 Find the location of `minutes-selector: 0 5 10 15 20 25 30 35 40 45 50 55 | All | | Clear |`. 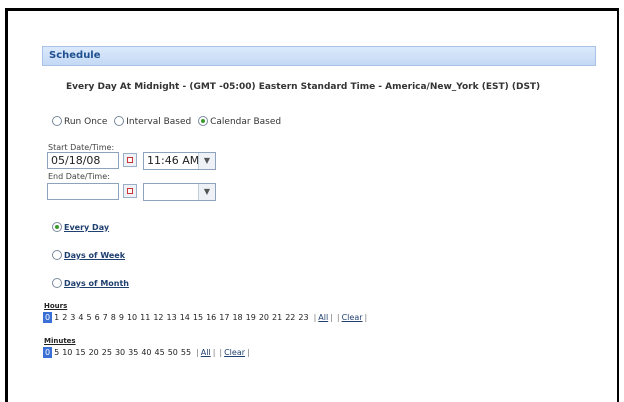

minutes-selector: 0 5 10 15 20 25 30 35 40 45 50 55 | All | | Clear | is located at coordinates (147, 352).